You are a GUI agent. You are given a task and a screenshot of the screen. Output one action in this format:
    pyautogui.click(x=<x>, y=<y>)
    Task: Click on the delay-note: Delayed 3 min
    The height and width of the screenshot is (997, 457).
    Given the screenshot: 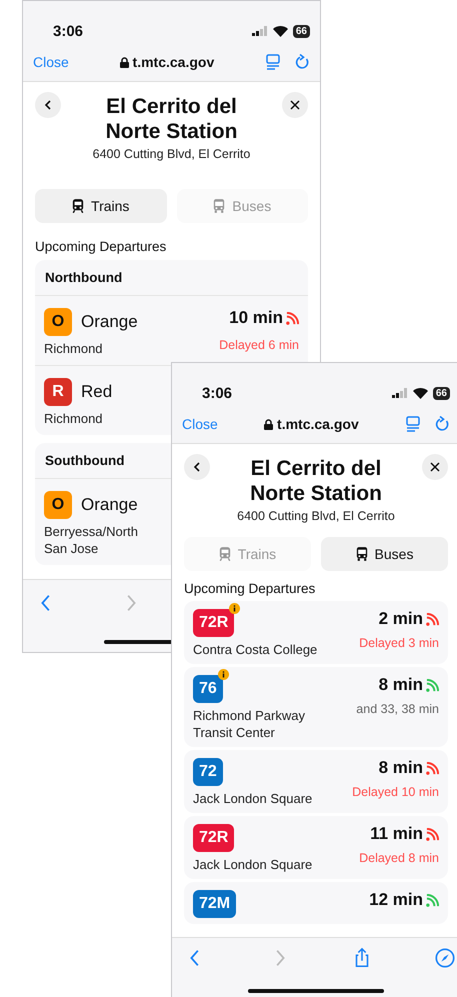 What is the action you would take?
    pyautogui.click(x=399, y=643)
    